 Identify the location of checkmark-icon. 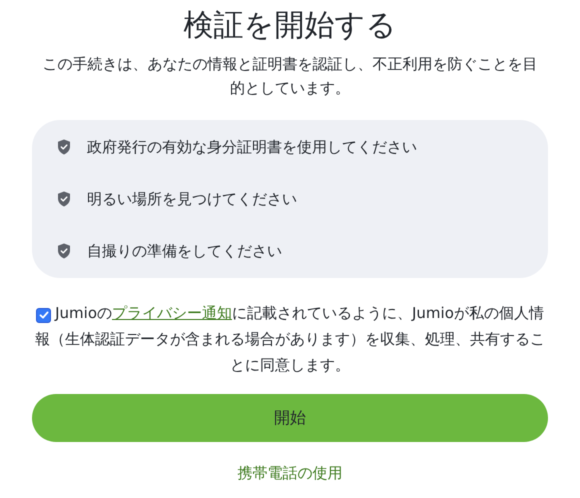
(44, 315).